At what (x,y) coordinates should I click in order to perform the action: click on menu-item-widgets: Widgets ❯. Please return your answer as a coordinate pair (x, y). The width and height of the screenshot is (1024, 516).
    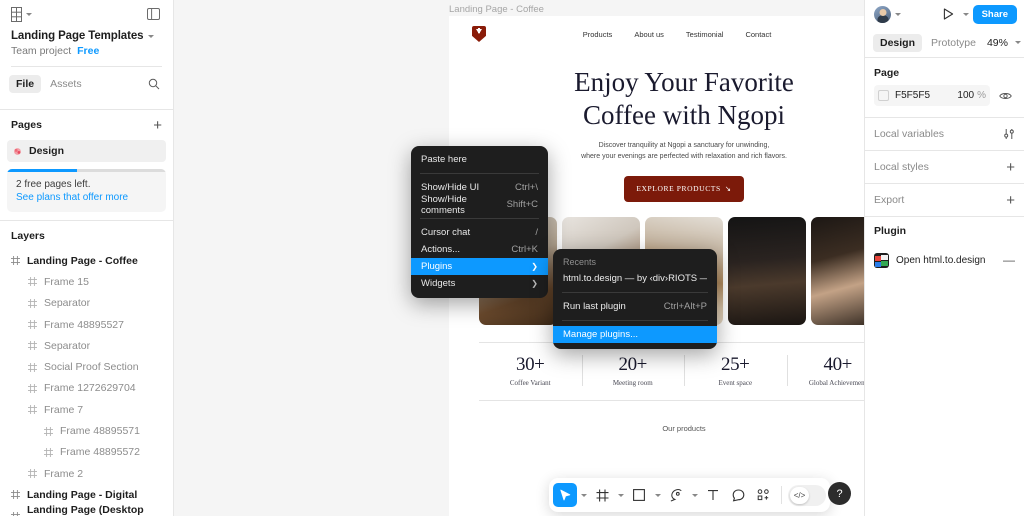
    Looking at the image, I should click on (479, 283).